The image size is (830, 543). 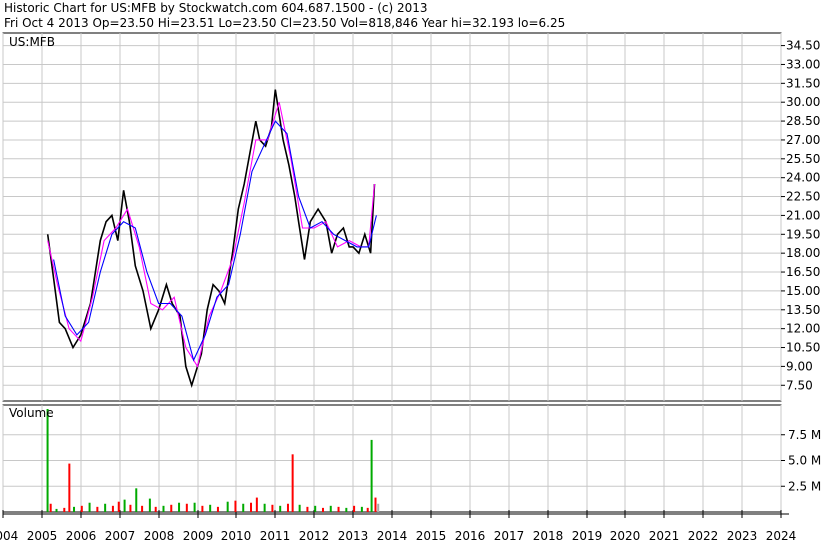 I want to click on volume-tick-label: 2.5 M, so click(x=804, y=486).